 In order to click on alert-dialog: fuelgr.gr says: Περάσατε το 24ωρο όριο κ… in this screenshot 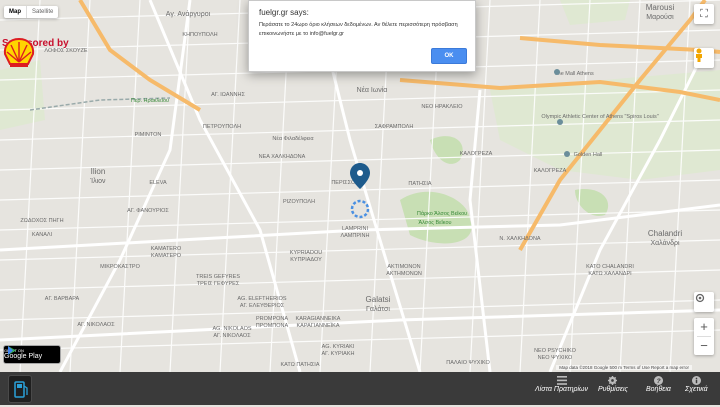, I will do `click(362, 36)`.